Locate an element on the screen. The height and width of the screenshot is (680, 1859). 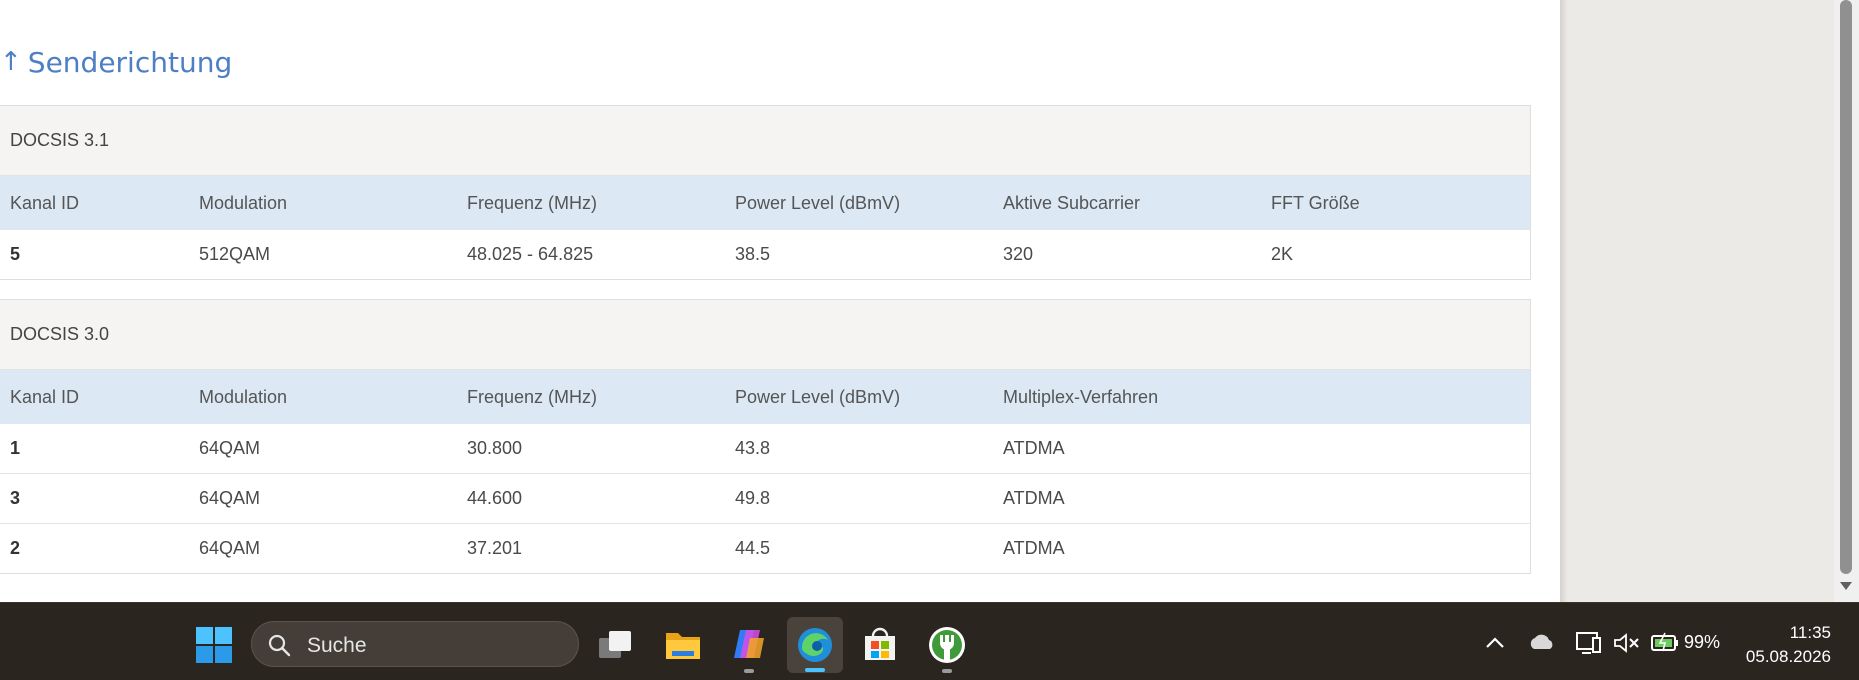
column-header: Aktive Subcarrier is located at coordinates (1072, 202).